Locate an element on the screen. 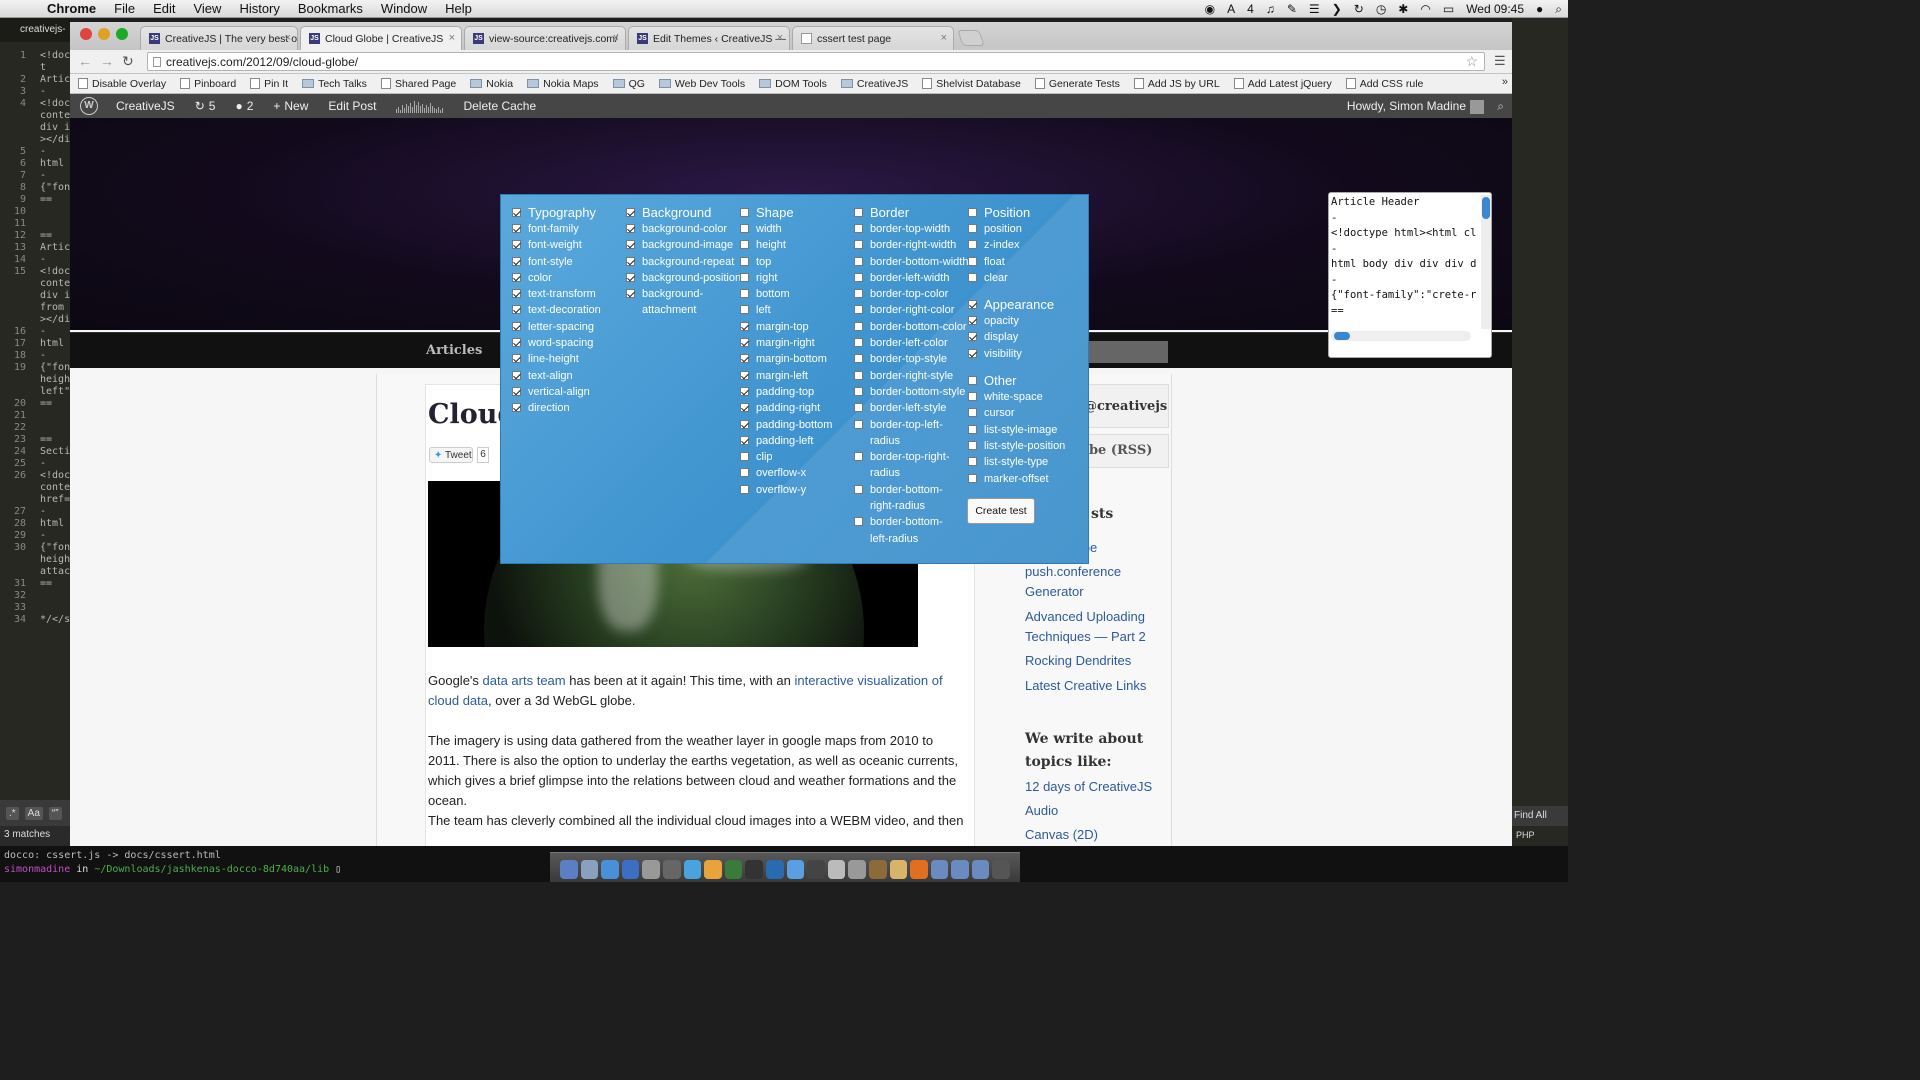  property-checkbox-row: vertical-align is located at coordinates (551, 392).